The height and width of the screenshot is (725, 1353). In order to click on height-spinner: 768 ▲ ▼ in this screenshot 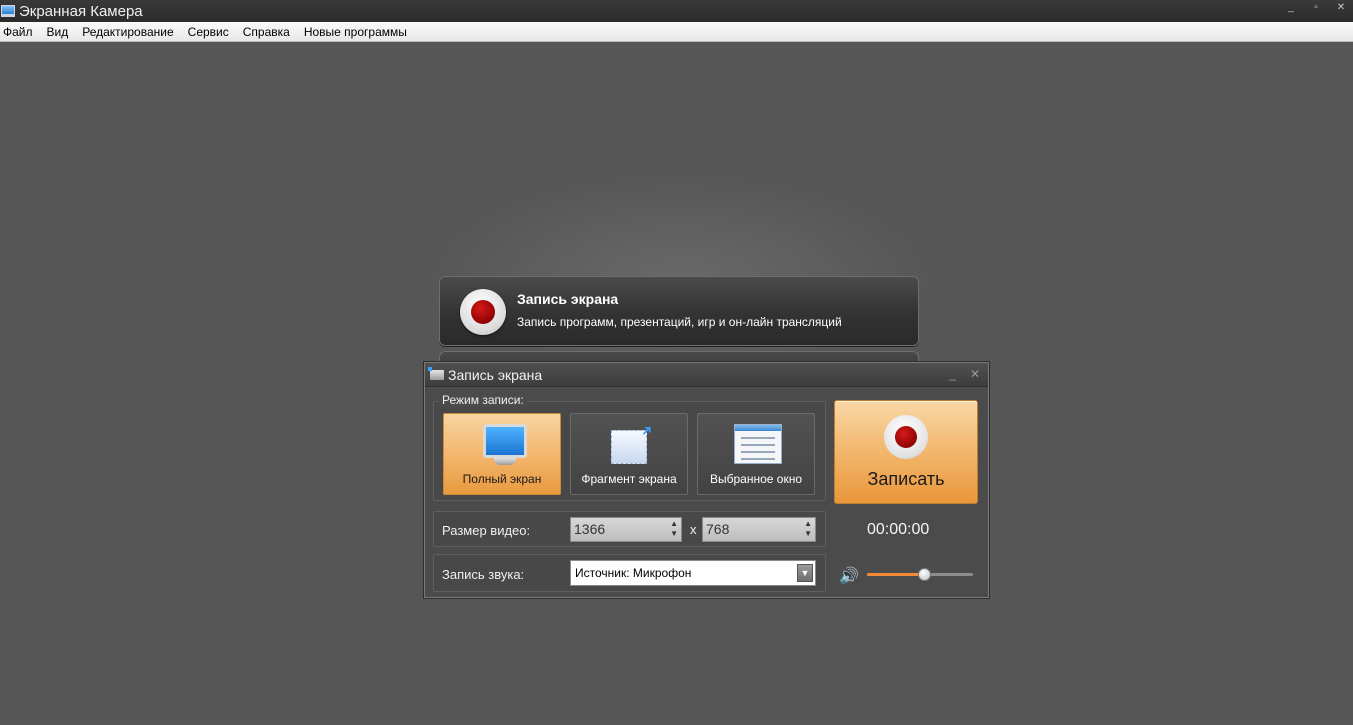, I will do `click(759, 529)`.